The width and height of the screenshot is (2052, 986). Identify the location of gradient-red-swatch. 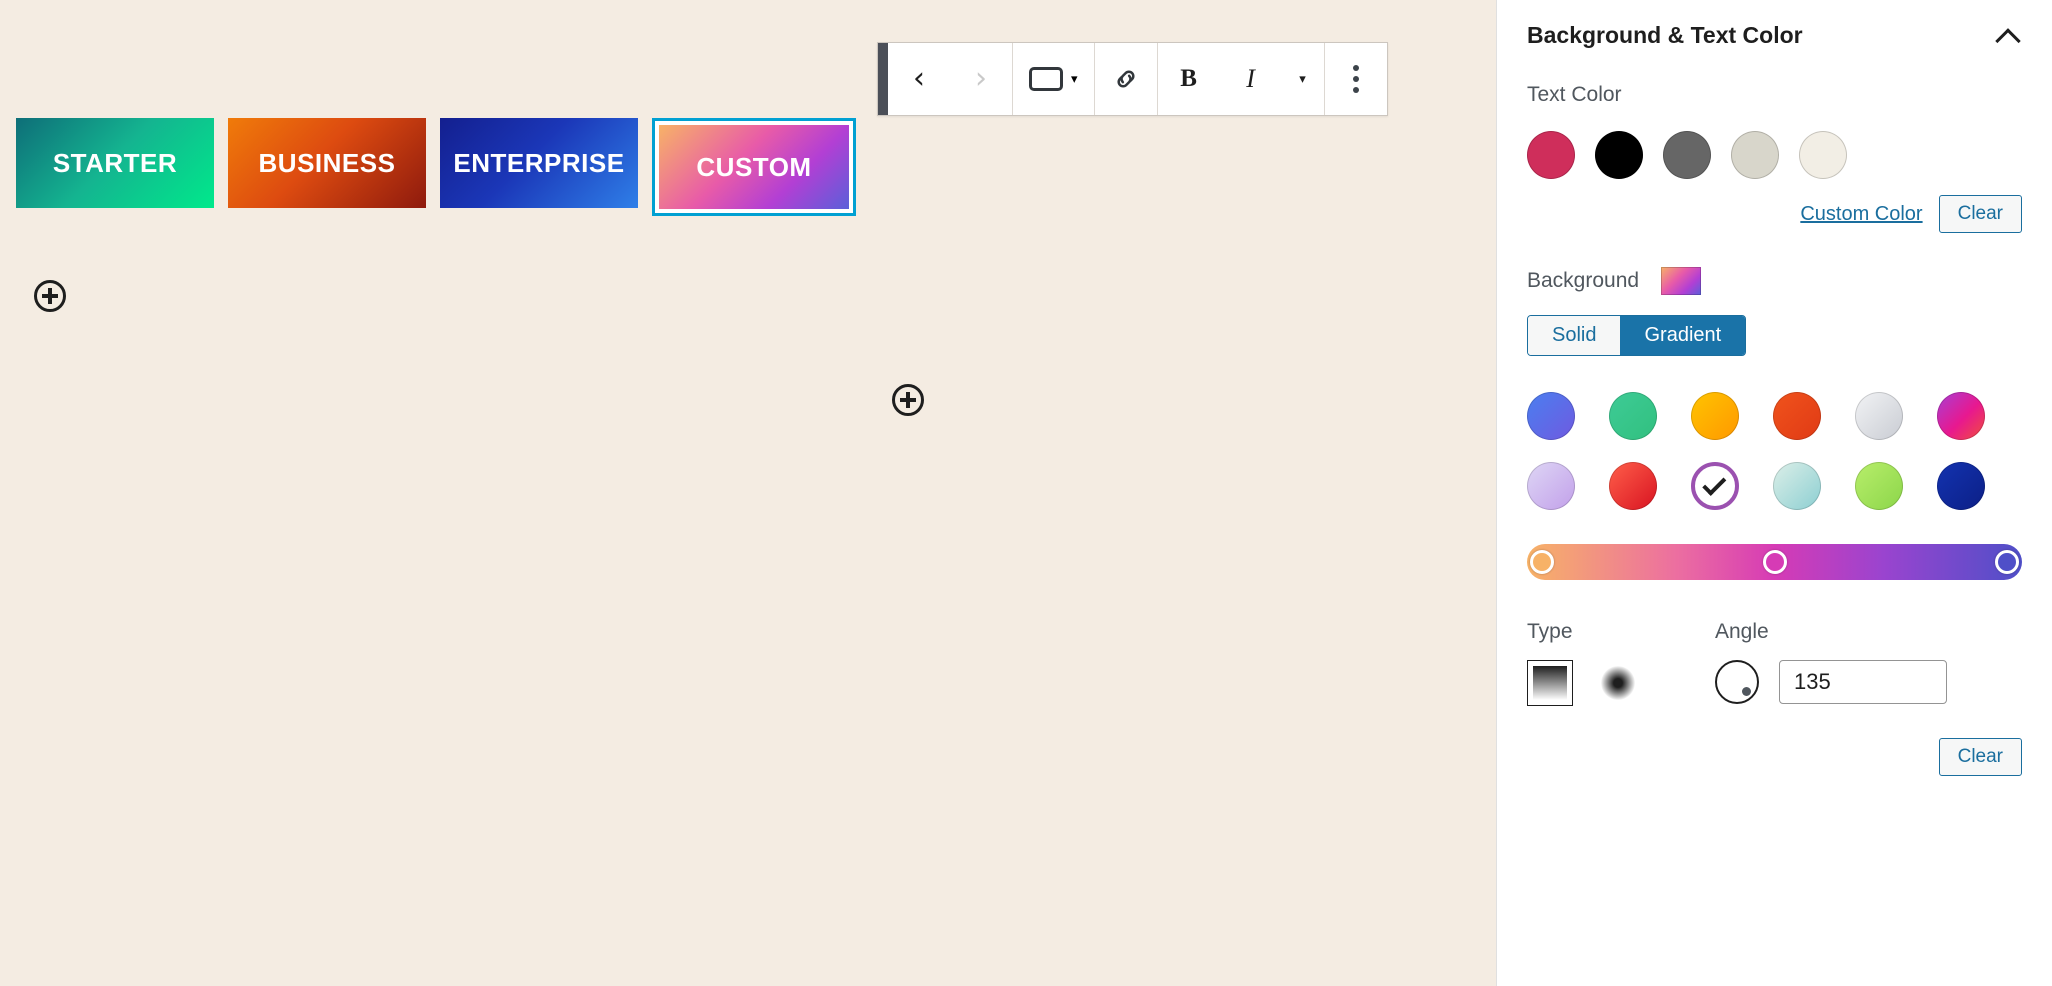
(1633, 486).